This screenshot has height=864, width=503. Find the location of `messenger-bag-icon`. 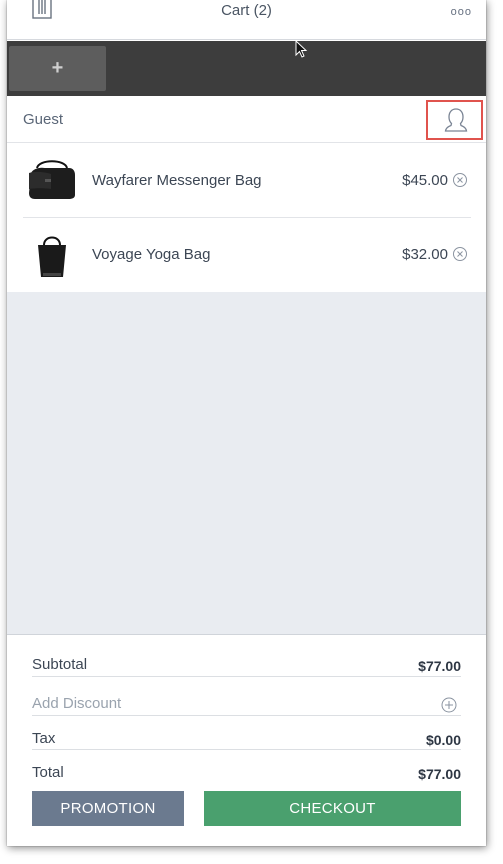

messenger-bag-icon is located at coordinates (52, 181).